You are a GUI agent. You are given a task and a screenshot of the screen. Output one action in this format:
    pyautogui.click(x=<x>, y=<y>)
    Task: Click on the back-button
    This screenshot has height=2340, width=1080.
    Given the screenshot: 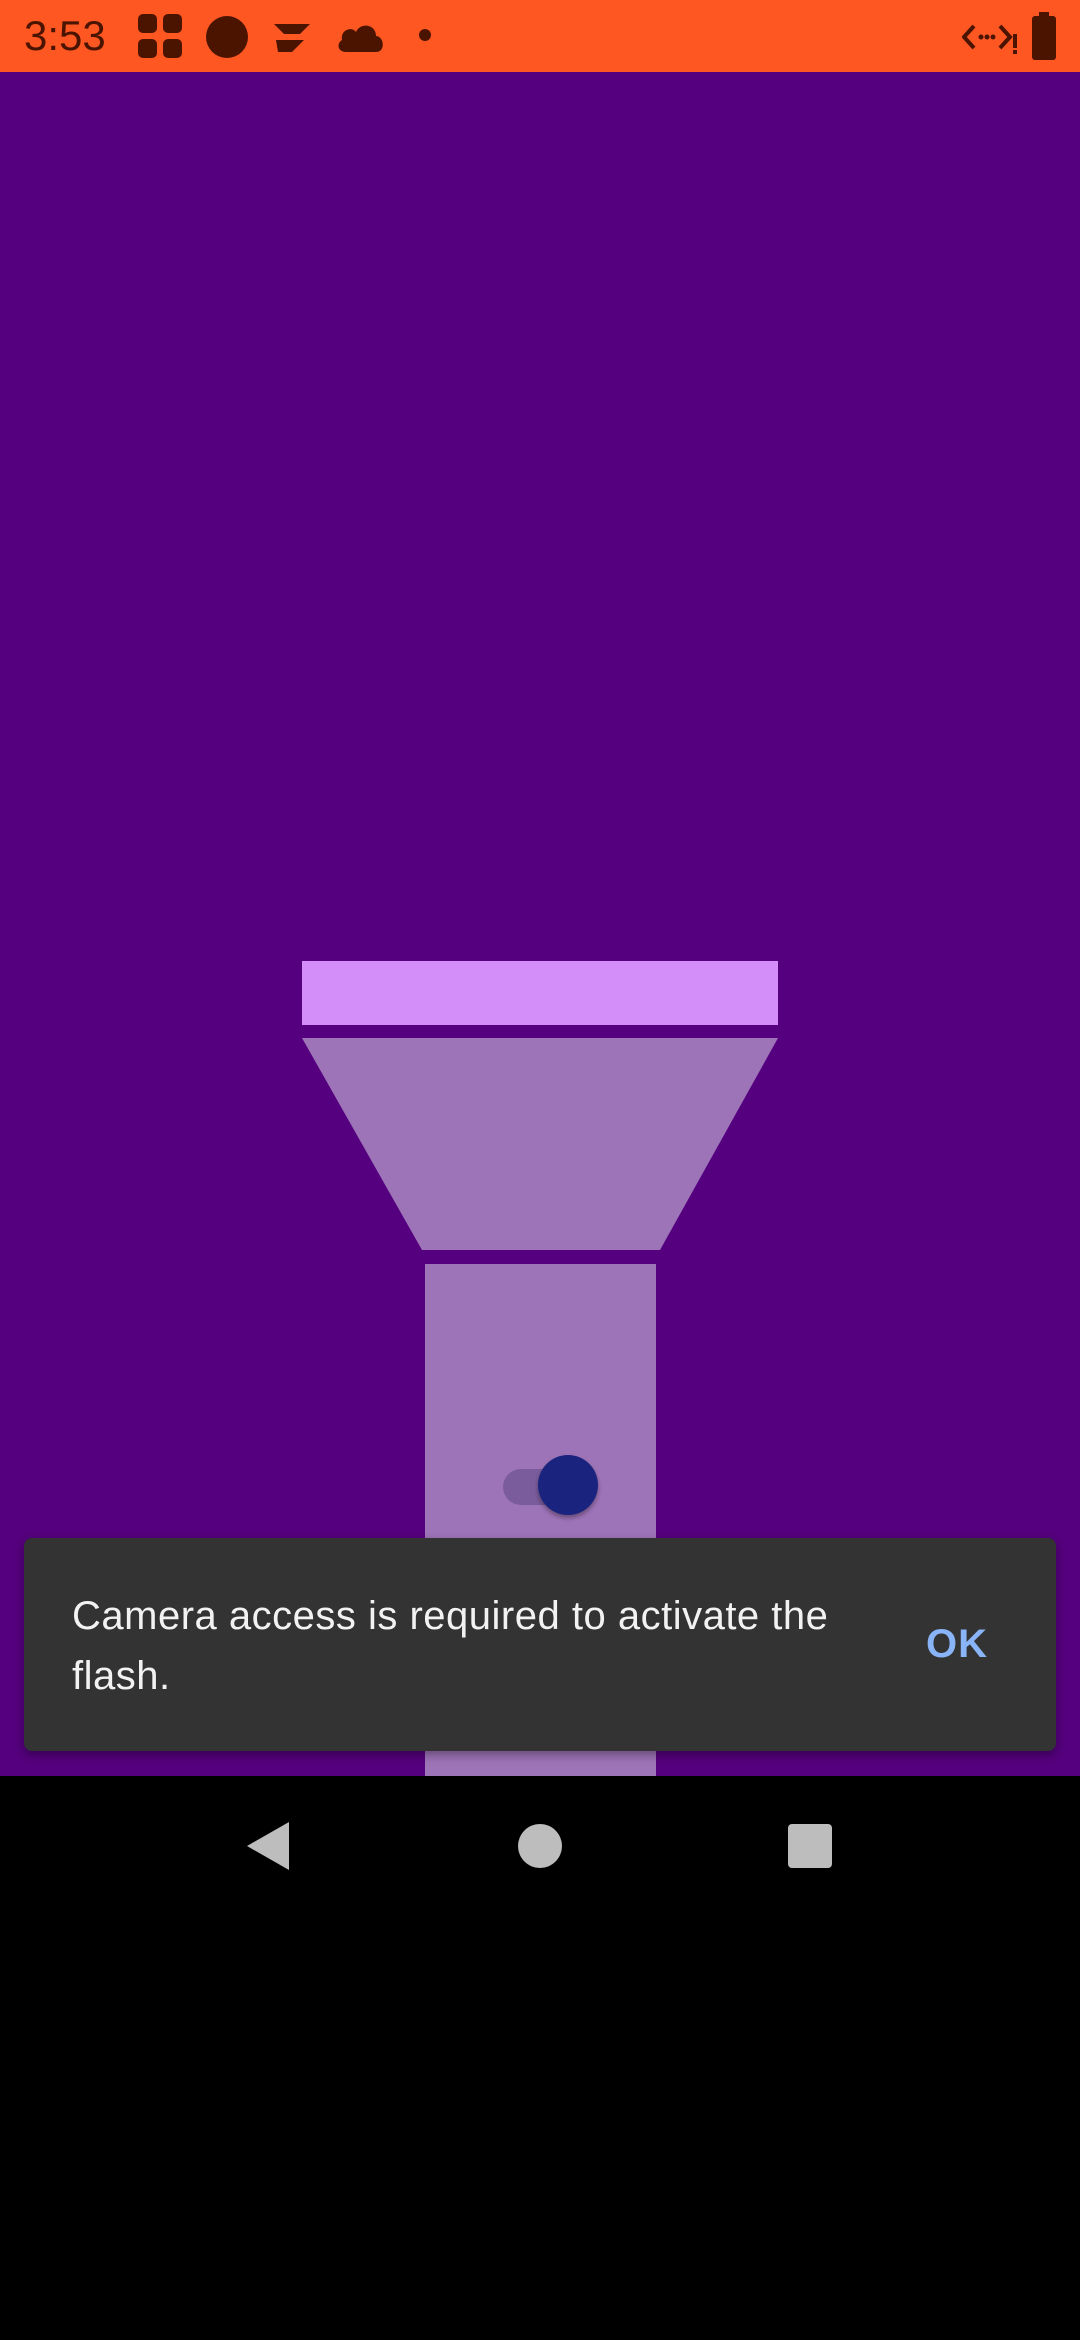 What is the action you would take?
    pyautogui.click(x=267, y=1846)
    